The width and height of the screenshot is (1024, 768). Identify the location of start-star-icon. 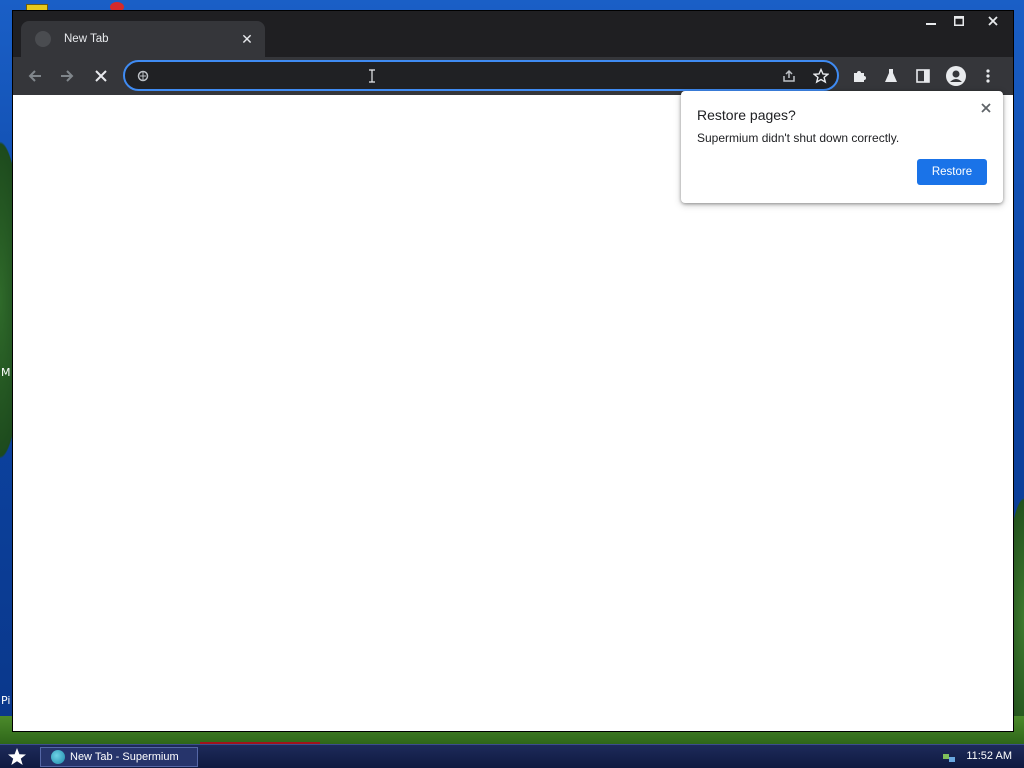
(17, 756).